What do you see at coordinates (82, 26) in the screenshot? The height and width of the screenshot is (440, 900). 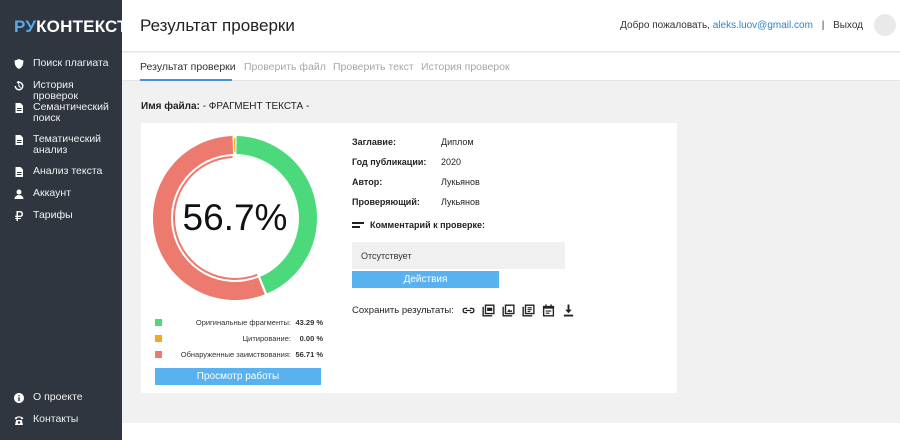 I see `logo-context: КОНТЕКСТ` at bounding box center [82, 26].